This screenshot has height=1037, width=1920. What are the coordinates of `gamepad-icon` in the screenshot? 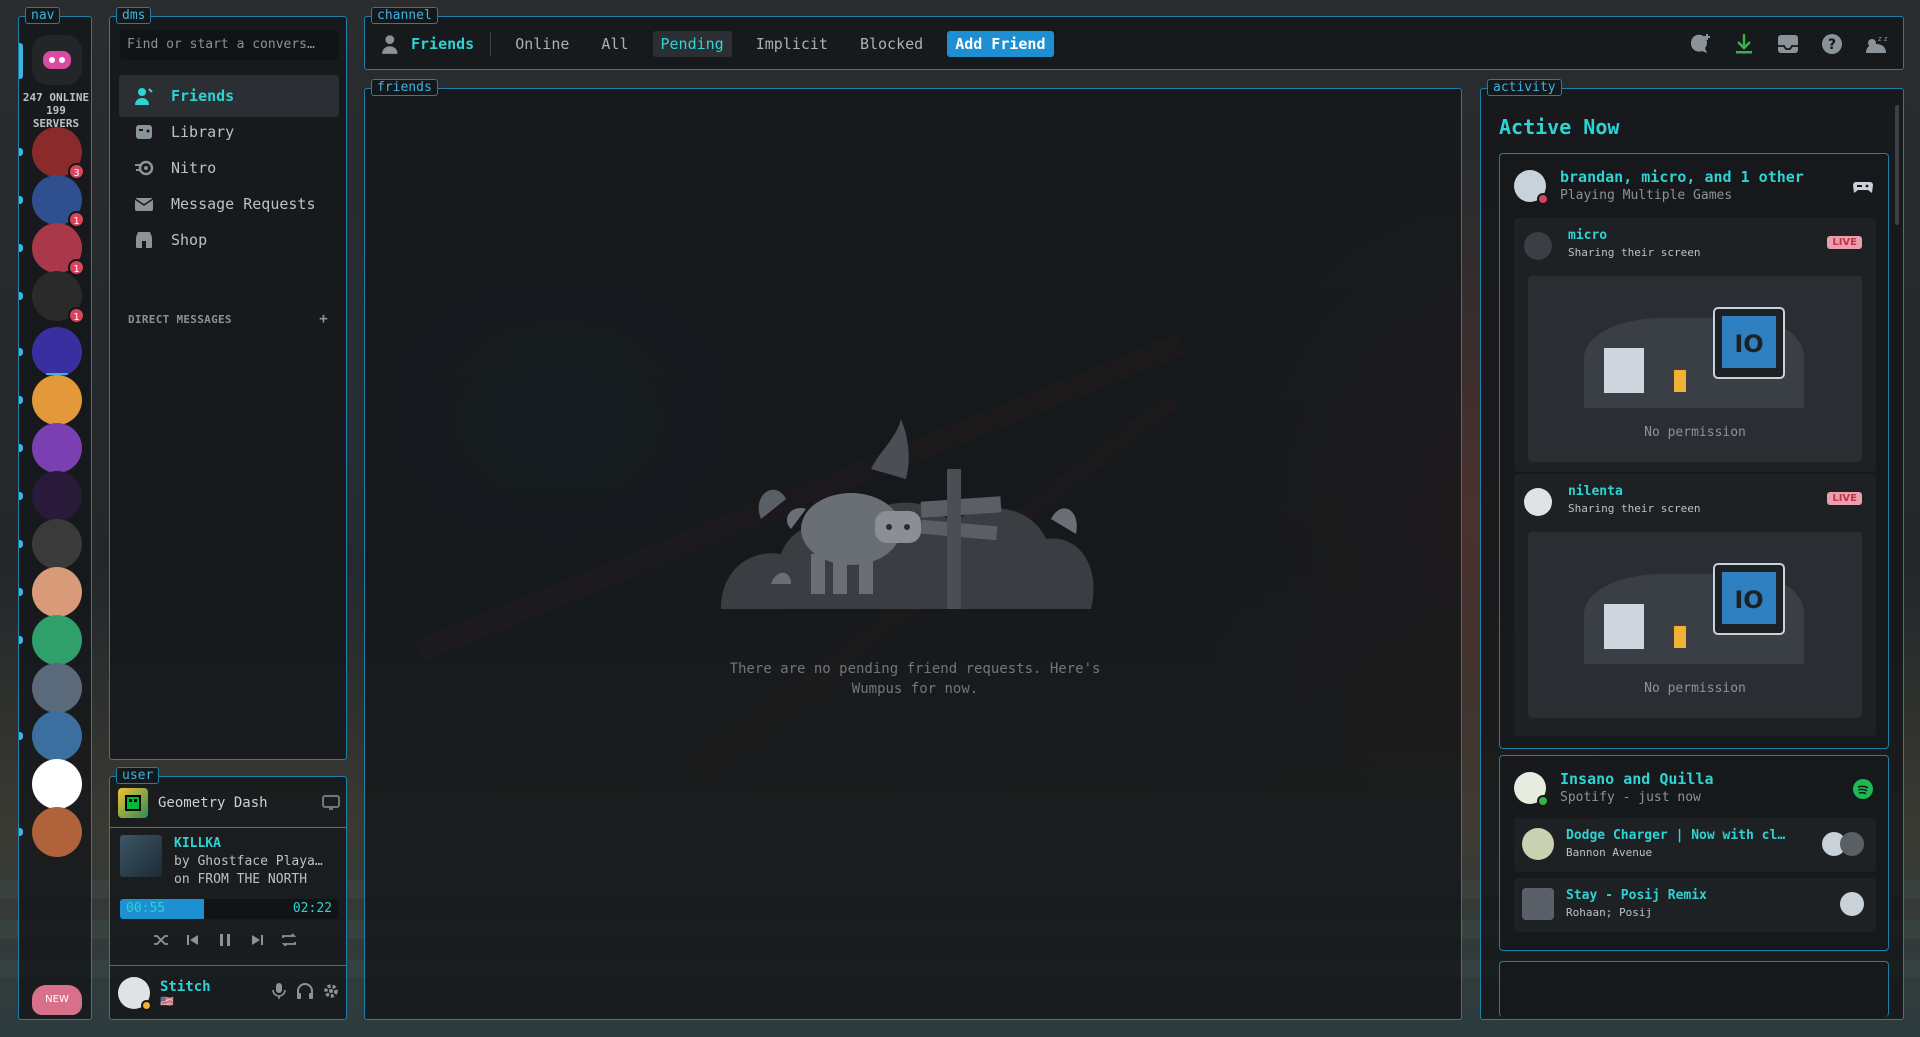 It's located at (1863, 187).